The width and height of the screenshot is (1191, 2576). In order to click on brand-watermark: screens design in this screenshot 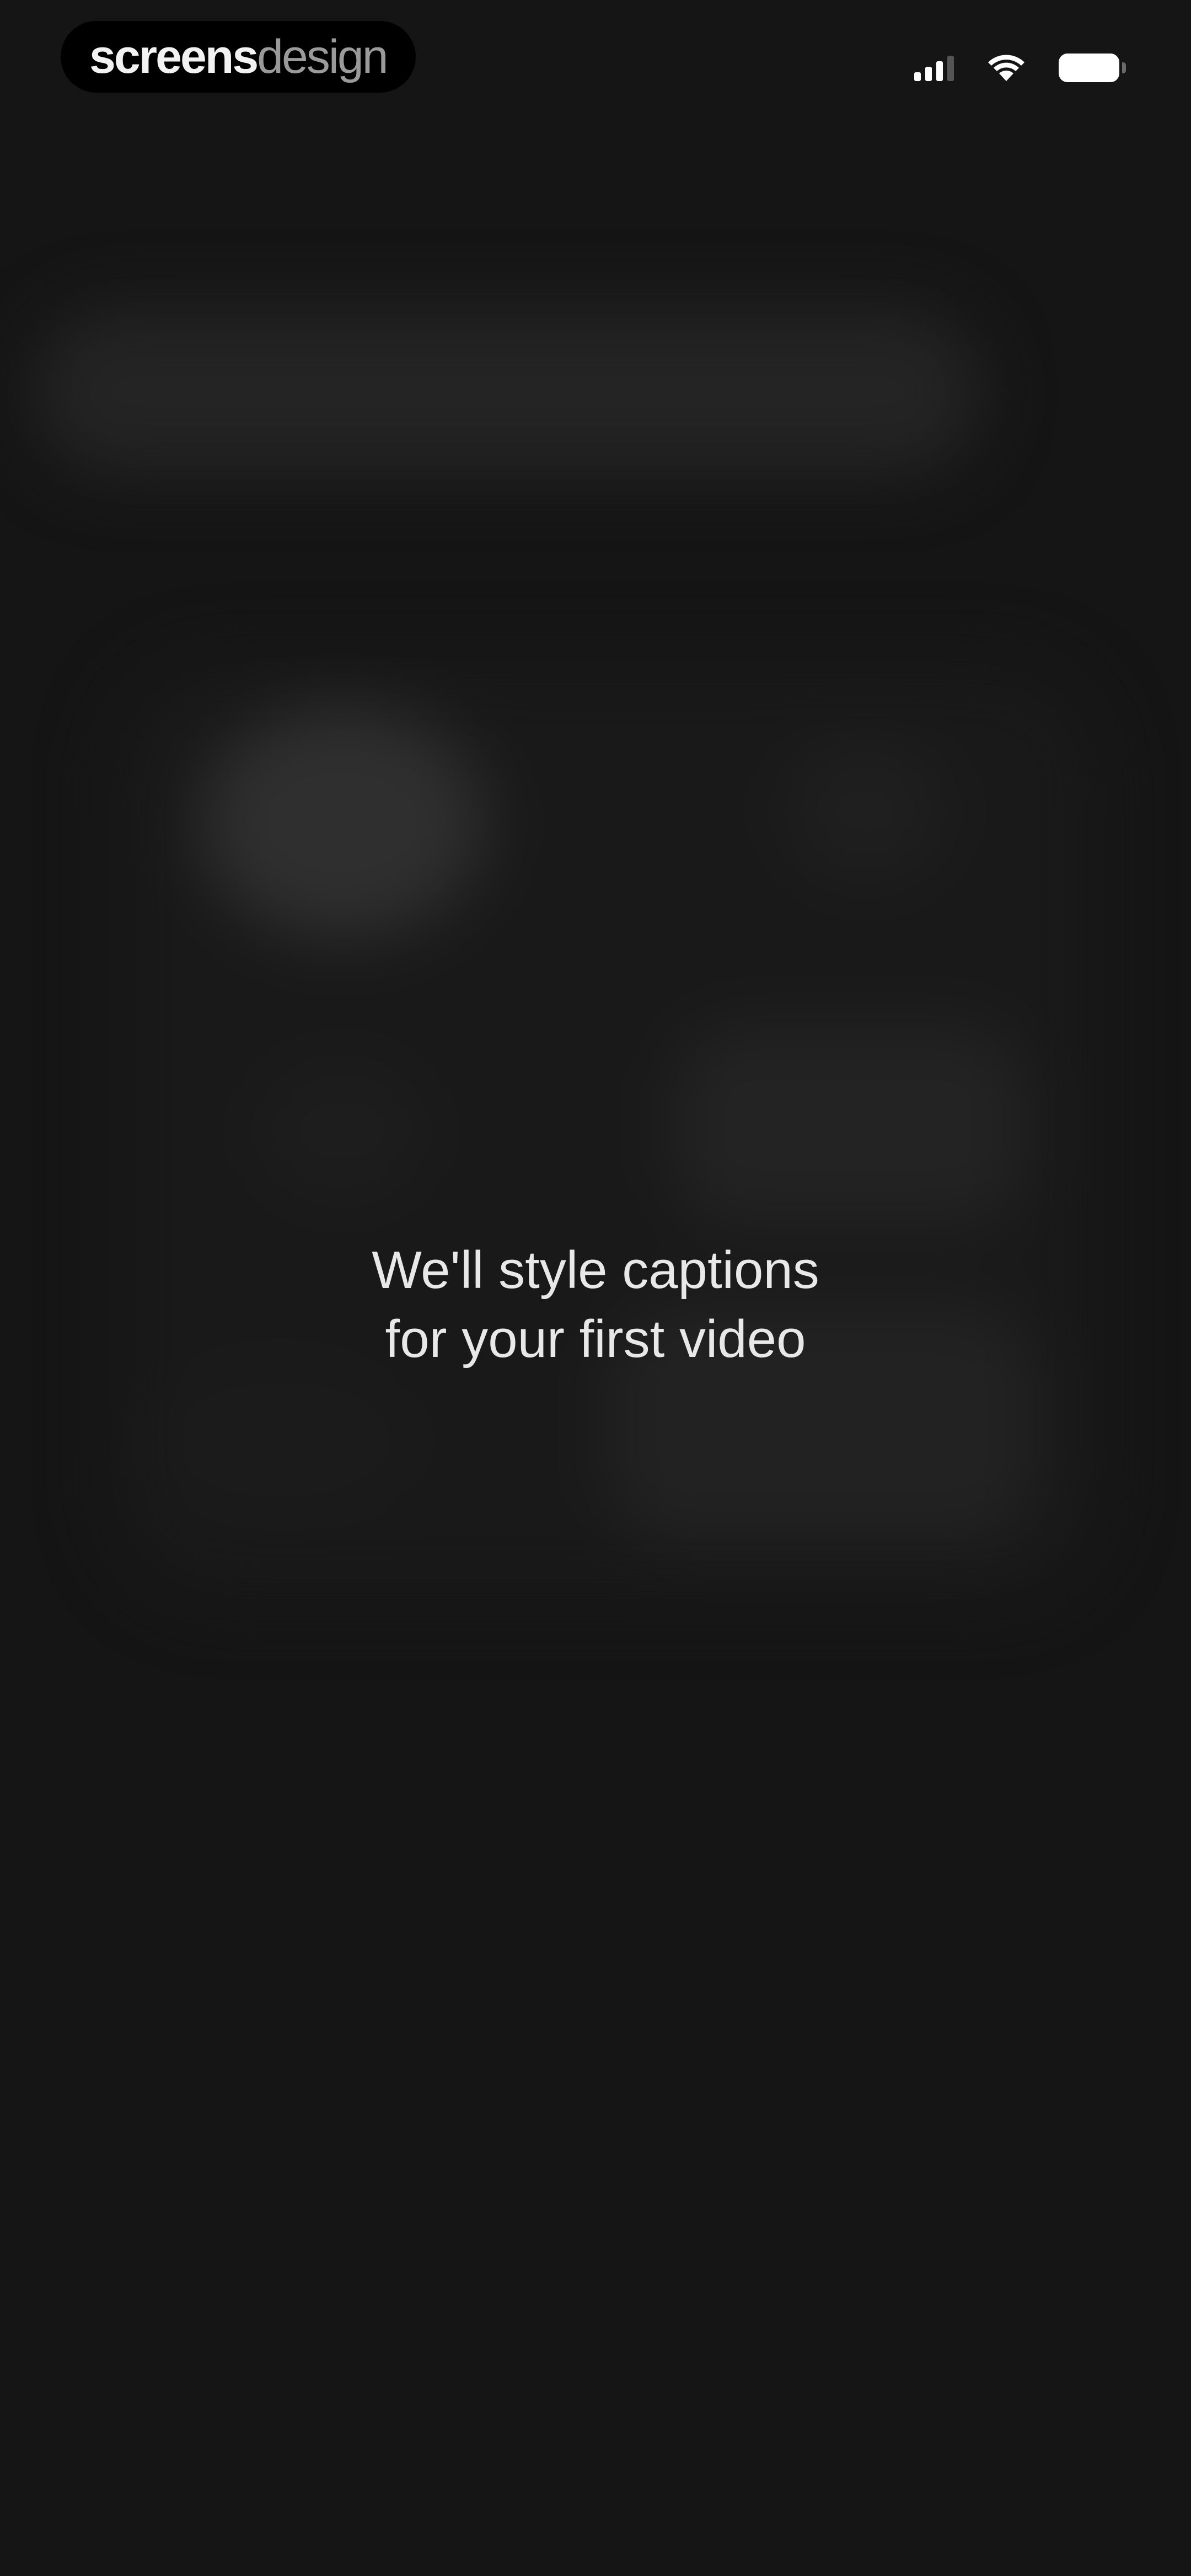, I will do `click(238, 57)`.